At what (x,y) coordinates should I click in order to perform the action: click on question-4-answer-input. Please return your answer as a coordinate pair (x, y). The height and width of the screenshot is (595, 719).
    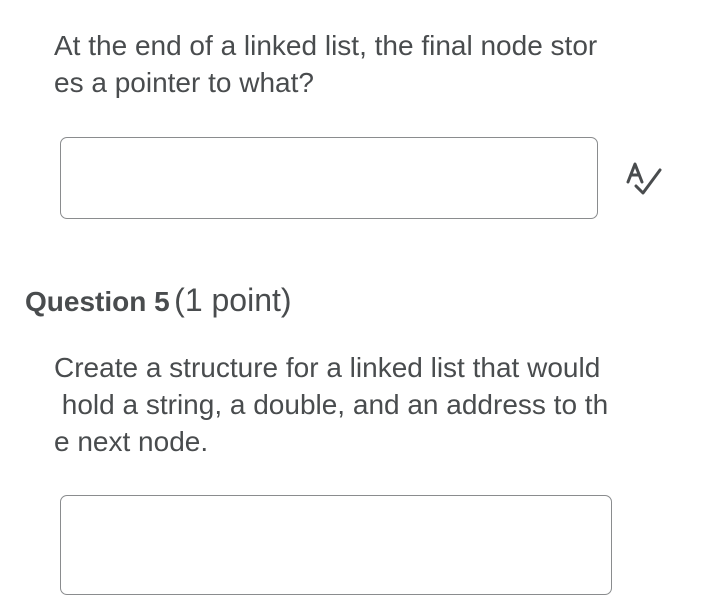
    Looking at the image, I should click on (329, 178).